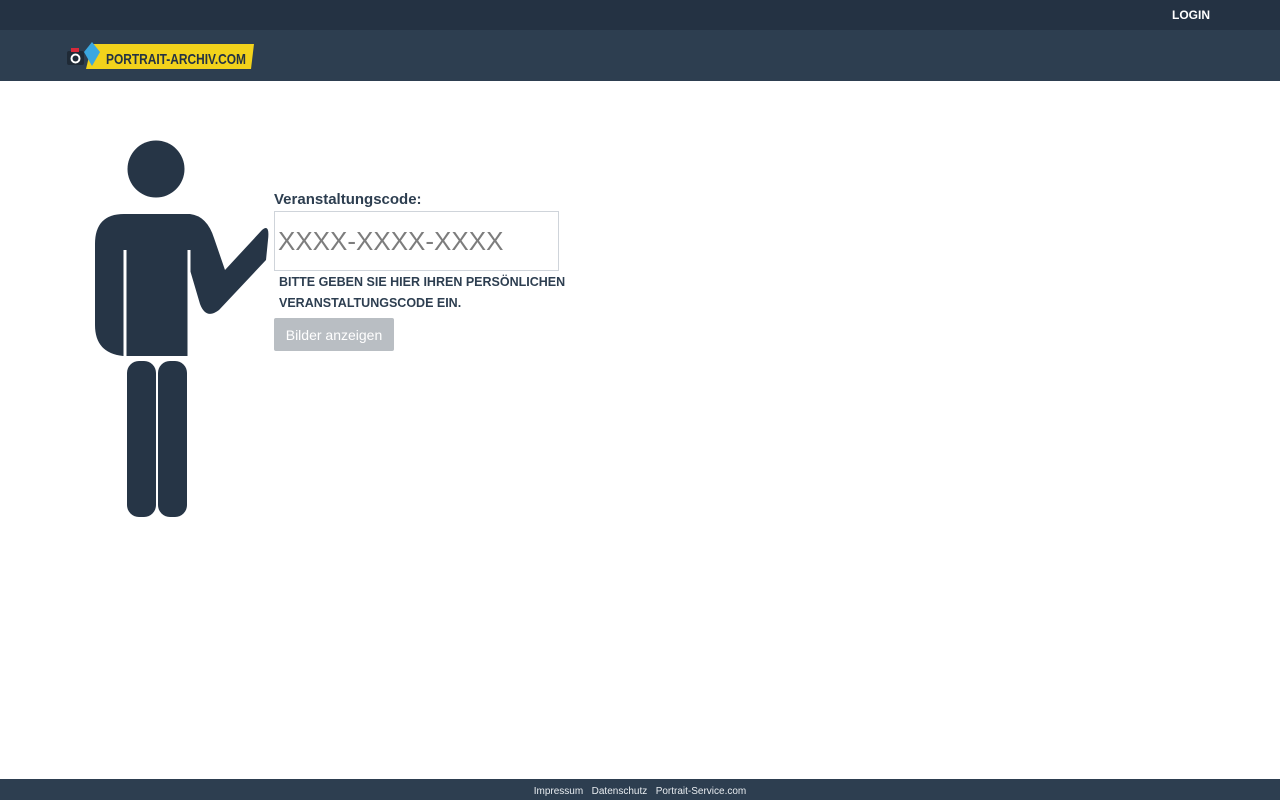 This screenshot has width=1280, height=802. What do you see at coordinates (620, 791) in the screenshot?
I see `footer-link-datenschutz: Datenschutz` at bounding box center [620, 791].